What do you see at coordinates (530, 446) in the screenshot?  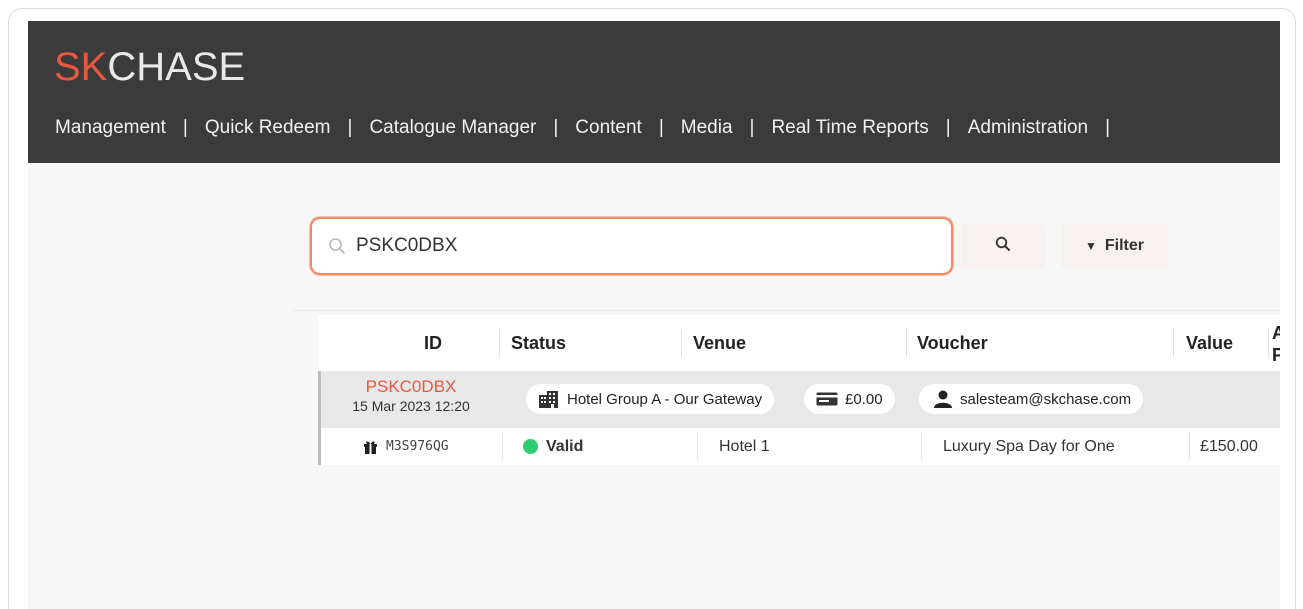 I see `status-valid-icon` at bounding box center [530, 446].